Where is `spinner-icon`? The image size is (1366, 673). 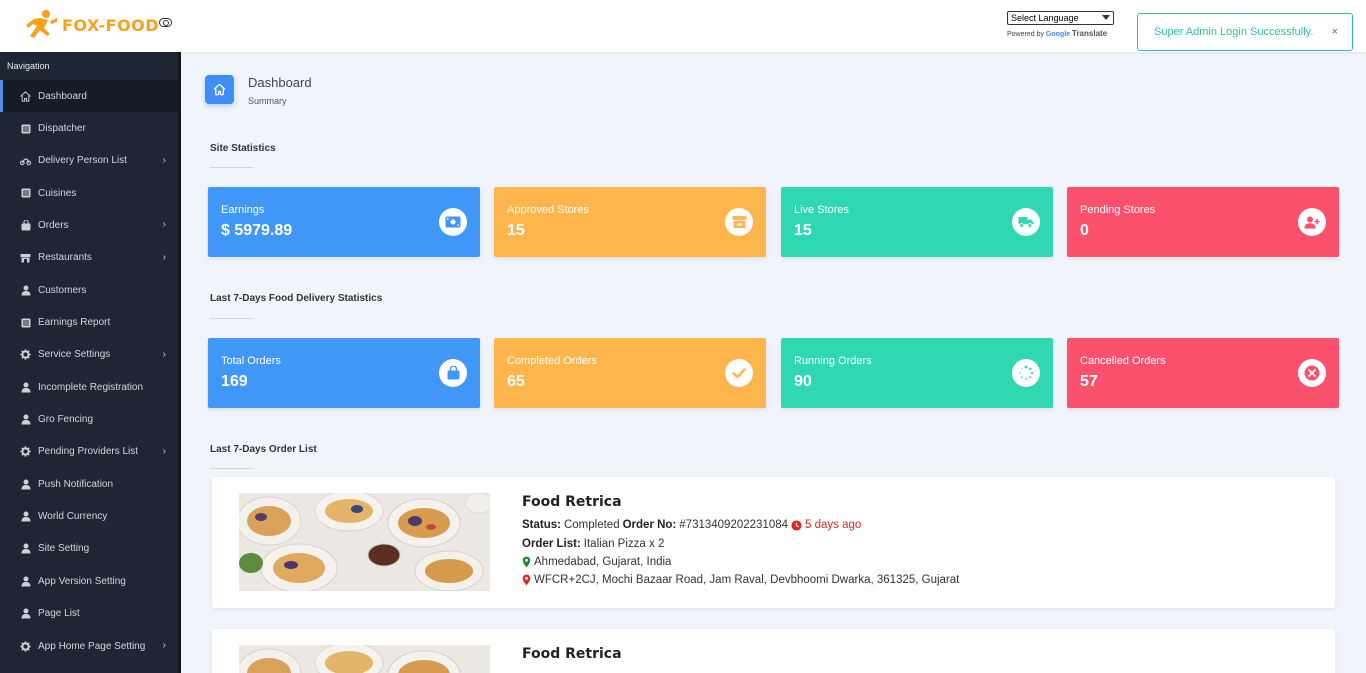 spinner-icon is located at coordinates (1026, 373).